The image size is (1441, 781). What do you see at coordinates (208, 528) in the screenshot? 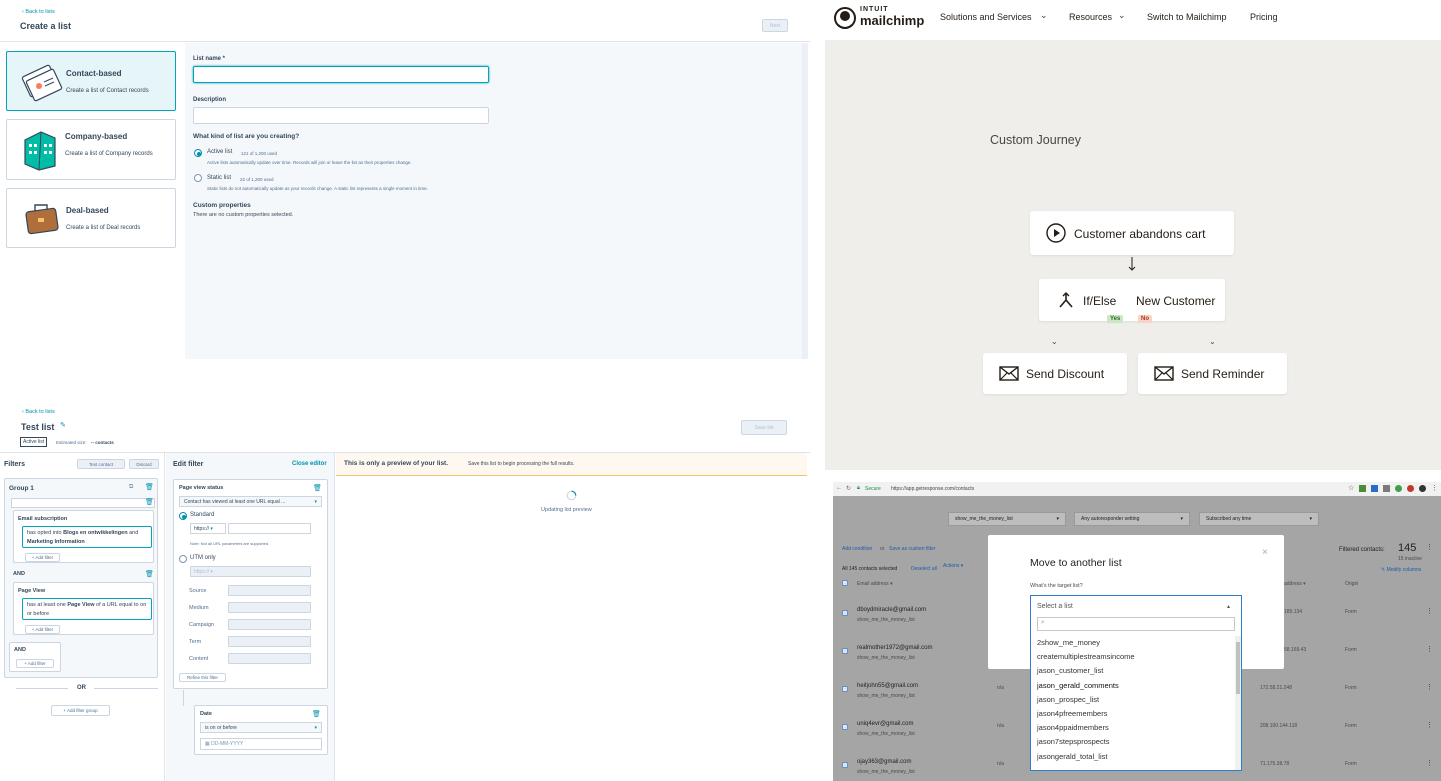
I see `protocol-select: https:// ▾` at bounding box center [208, 528].